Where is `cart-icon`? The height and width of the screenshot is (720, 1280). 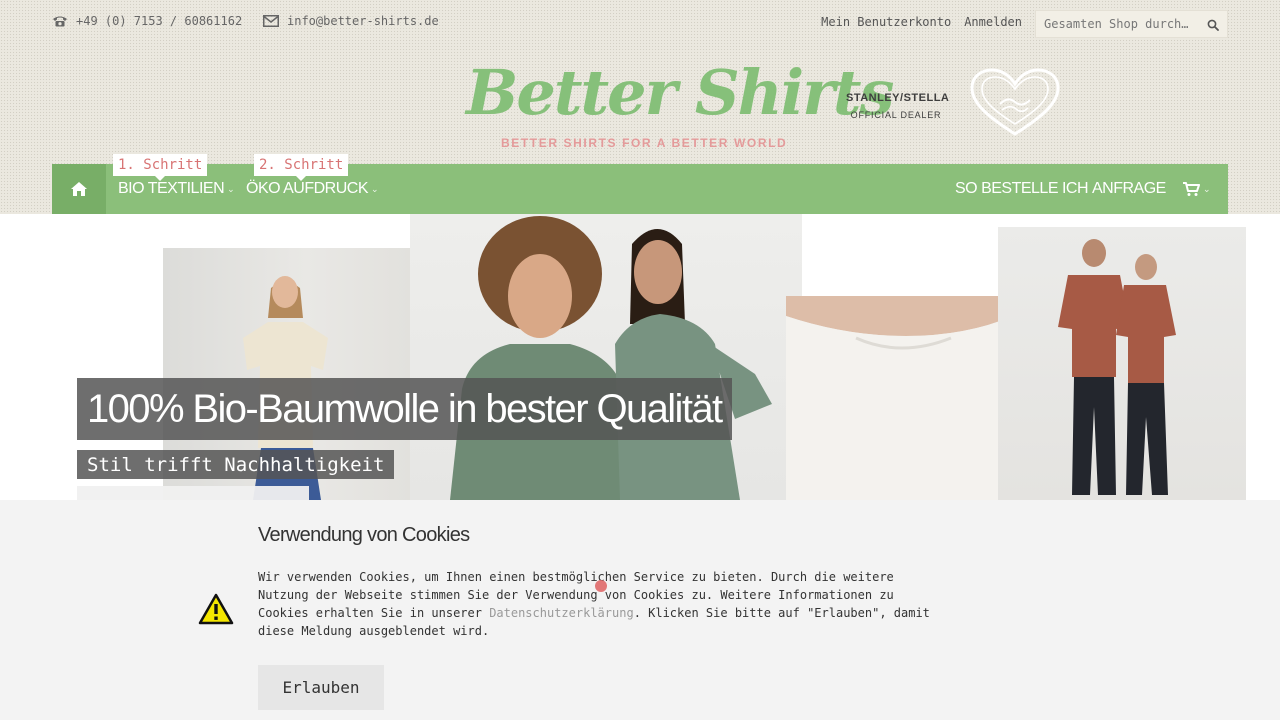 cart-icon is located at coordinates (1191, 189).